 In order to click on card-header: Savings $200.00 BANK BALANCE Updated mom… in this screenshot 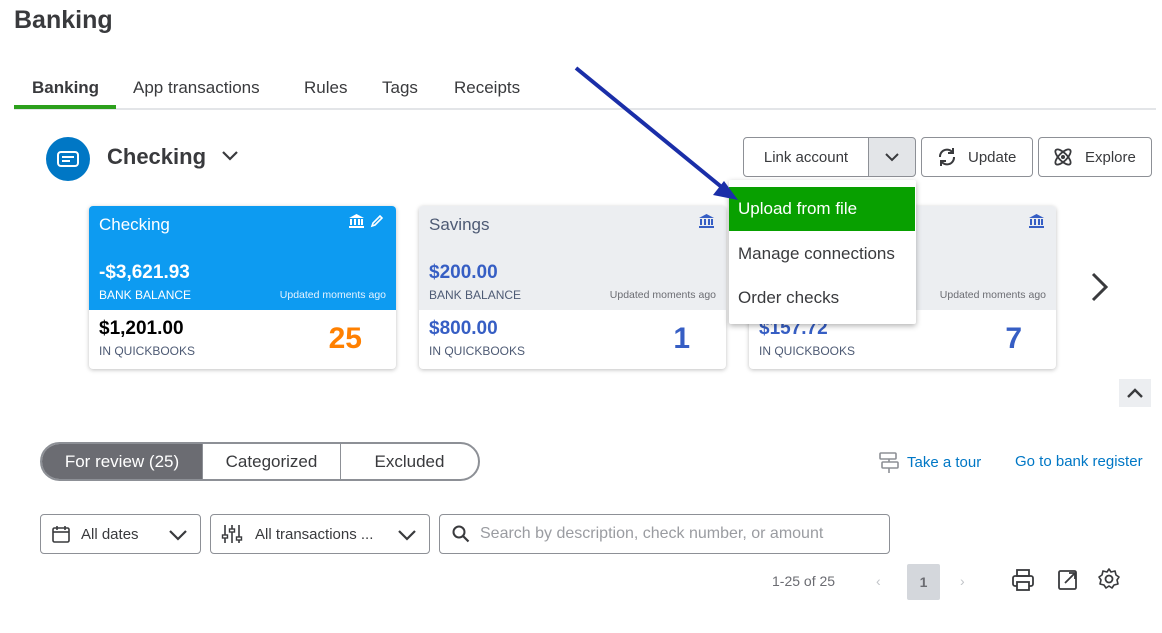, I will do `click(572, 258)`.